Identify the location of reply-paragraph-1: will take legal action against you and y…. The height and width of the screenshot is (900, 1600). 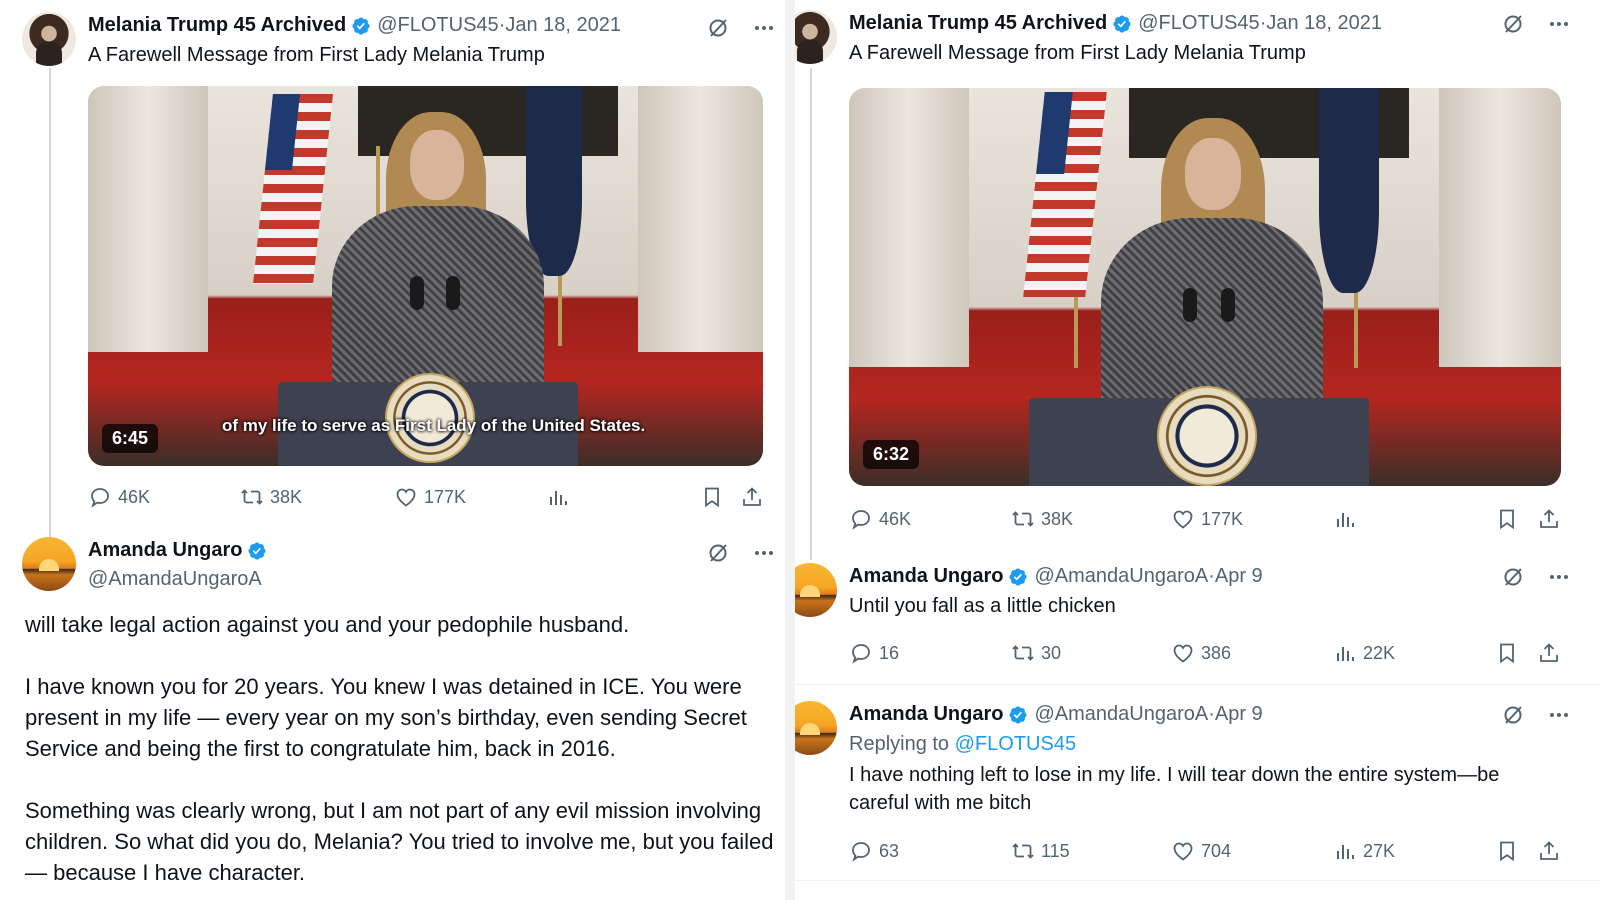
(327, 624).